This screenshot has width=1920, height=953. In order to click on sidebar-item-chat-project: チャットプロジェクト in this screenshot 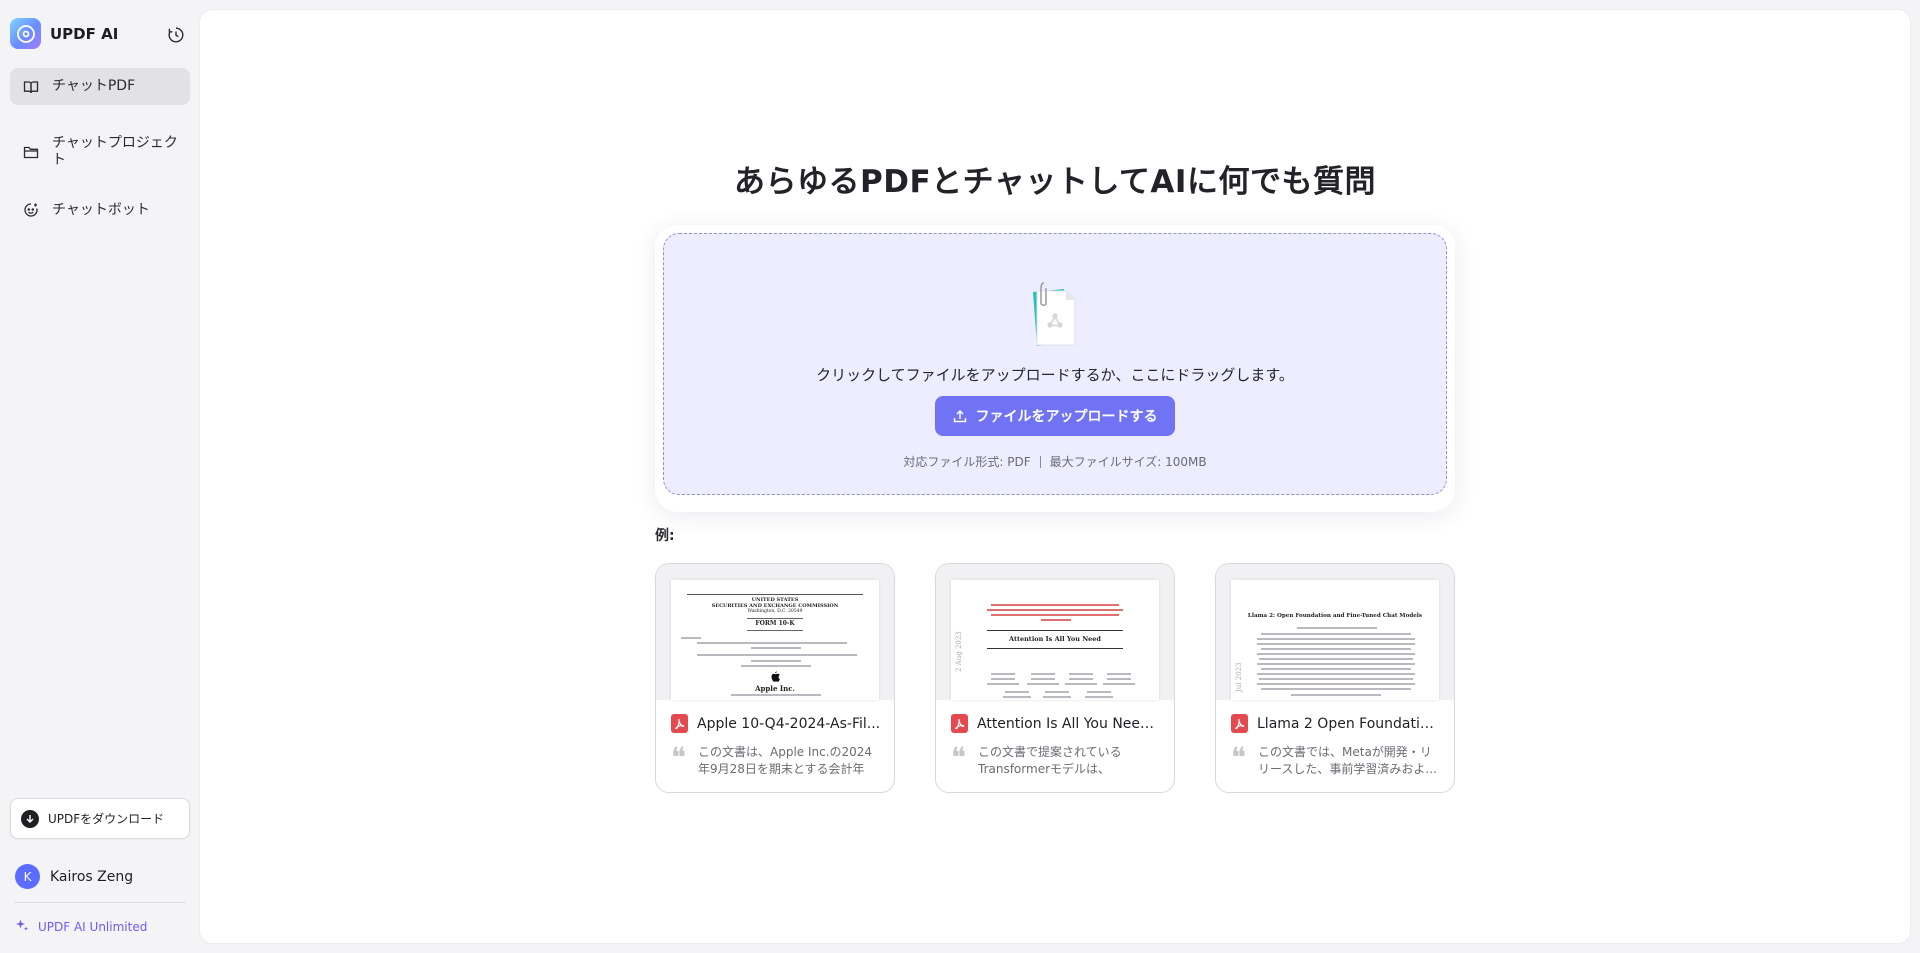, I will do `click(100, 152)`.